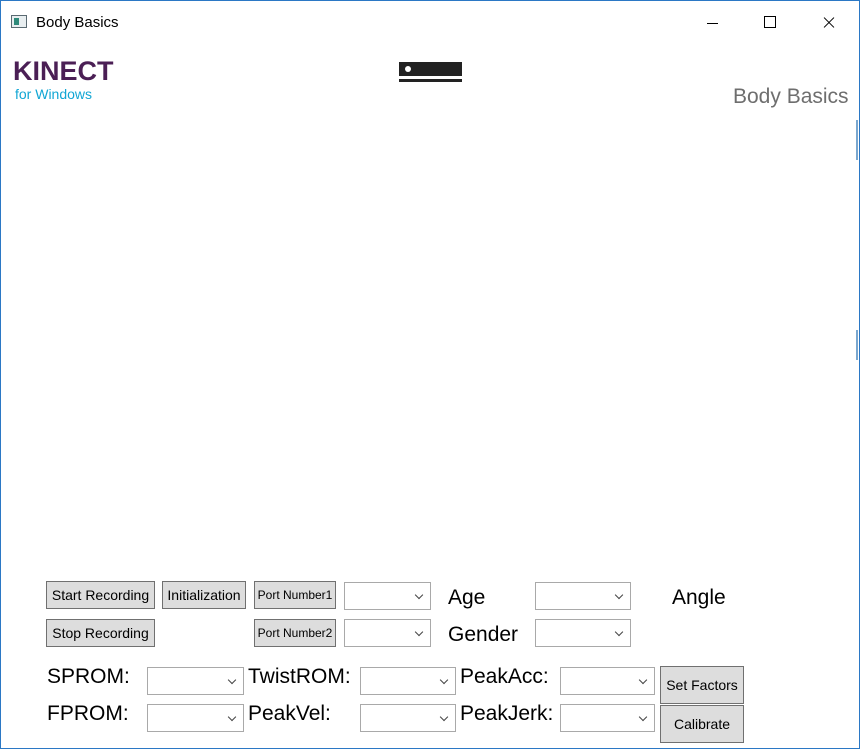  Describe the element at coordinates (857, 345) in the screenshot. I see `scrollbar-bottom` at that location.